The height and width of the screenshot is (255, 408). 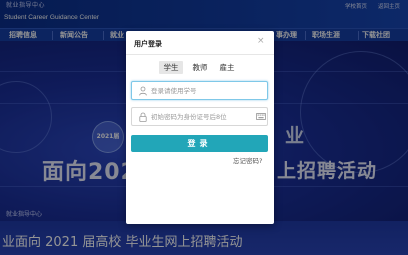 What do you see at coordinates (143, 117) in the screenshot?
I see `lock-icon` at bounding box center [143, 117].